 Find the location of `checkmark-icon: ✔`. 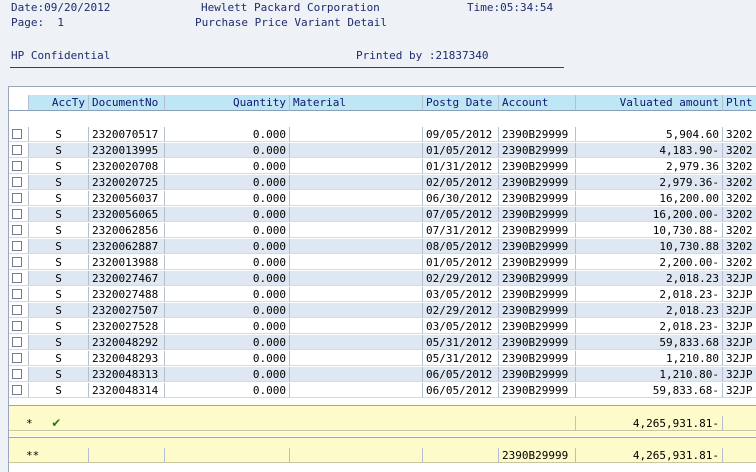

checkmark-icon: ✔ is located at coordinates (56, 423).